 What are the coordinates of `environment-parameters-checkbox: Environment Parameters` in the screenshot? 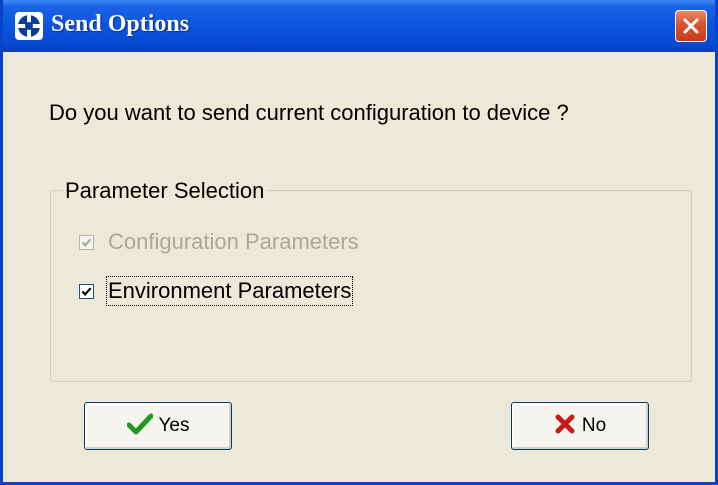 It's located at (216, 291).